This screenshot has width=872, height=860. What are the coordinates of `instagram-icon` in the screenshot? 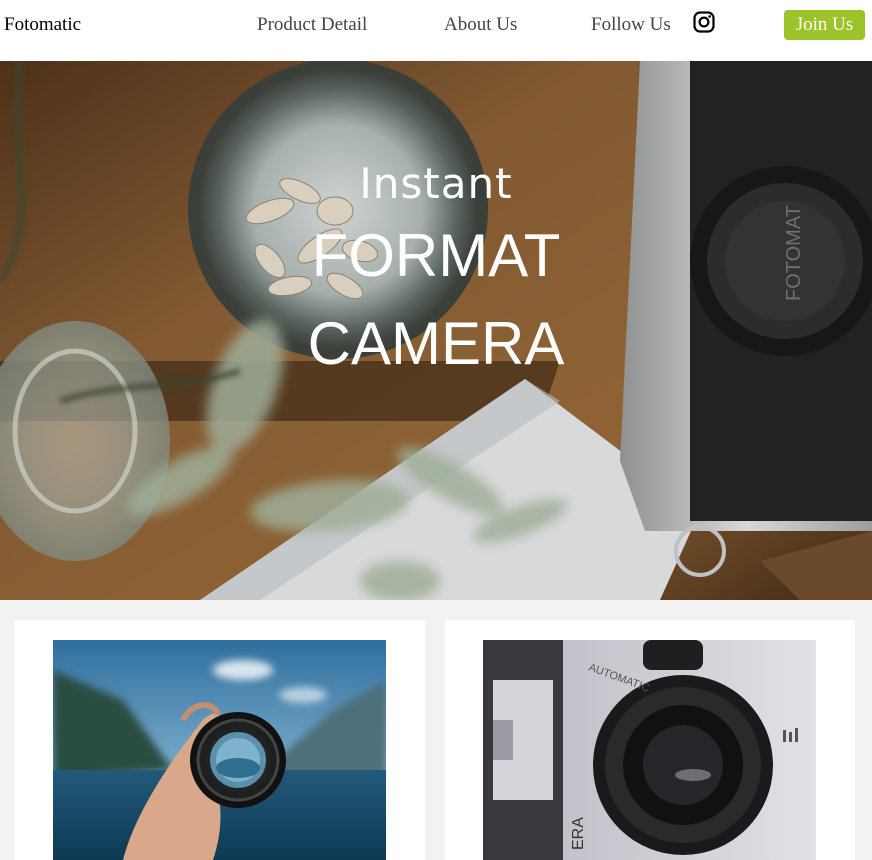 It's located at (704, 22).